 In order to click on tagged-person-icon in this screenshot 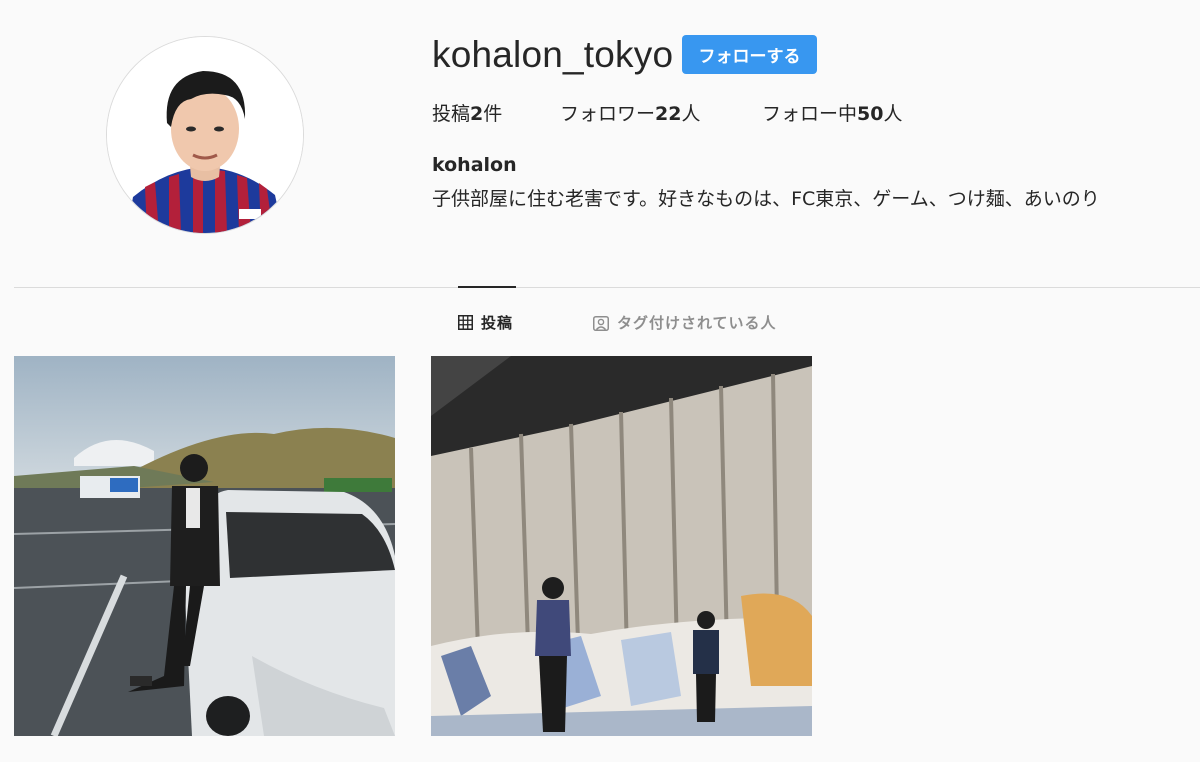, I will do `click(601, 323)`.